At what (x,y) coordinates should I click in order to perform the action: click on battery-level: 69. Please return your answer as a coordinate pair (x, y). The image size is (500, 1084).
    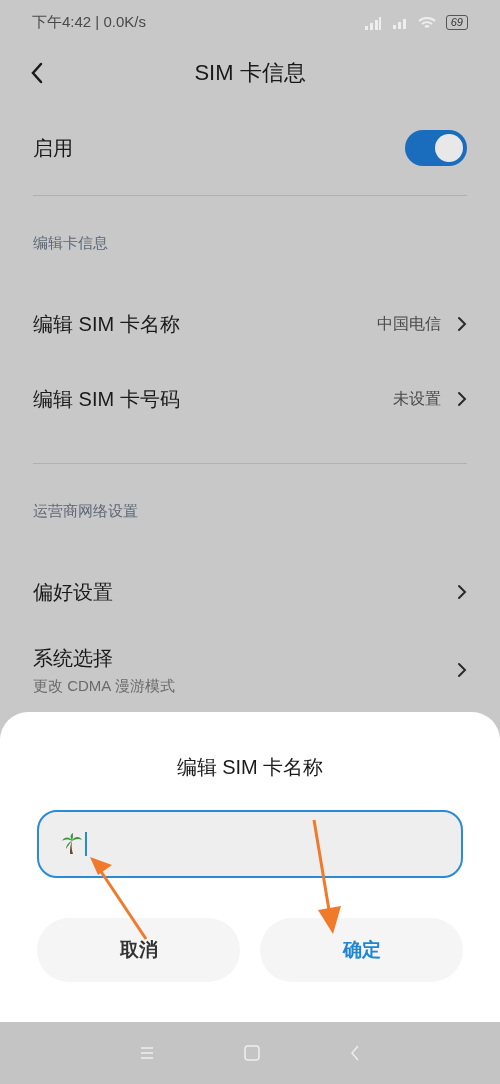
    Looking at the image, I should click on (456, 22).